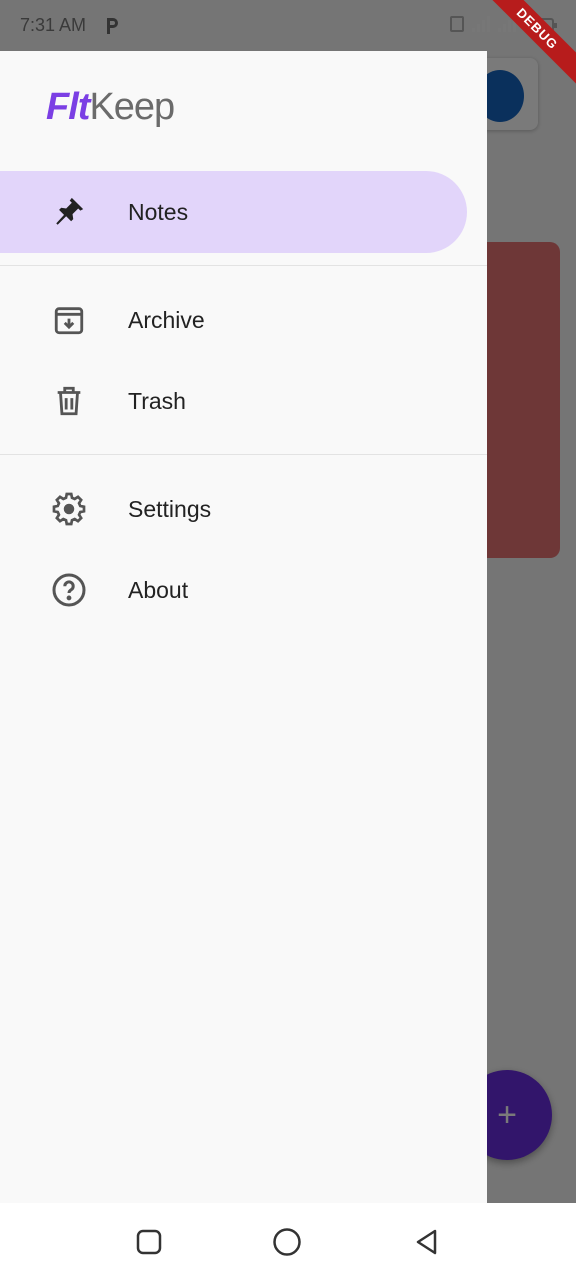 This screenshot has height=1280, width=576. Describe the element at coordinates (170, 508) in the screenshot. I see `drawer-item-label: Settings` at that location.